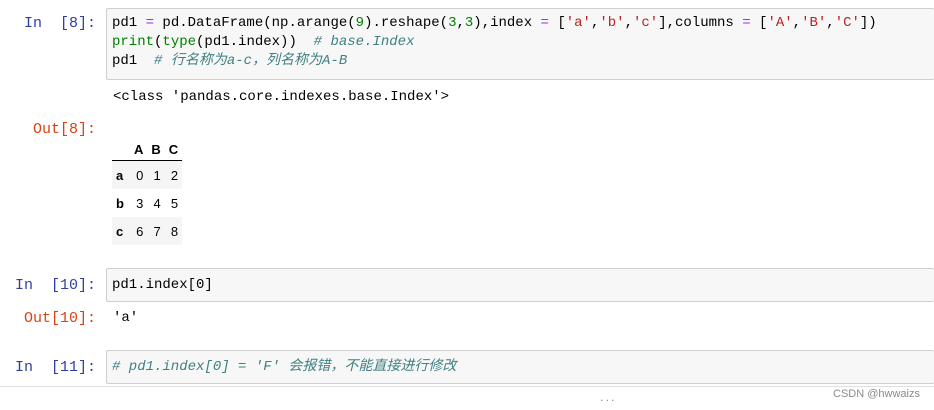  Describe the element at coordinates (876, 394) in the screenshot. I see `watermark: CSDN @hwwaizs` at that location.